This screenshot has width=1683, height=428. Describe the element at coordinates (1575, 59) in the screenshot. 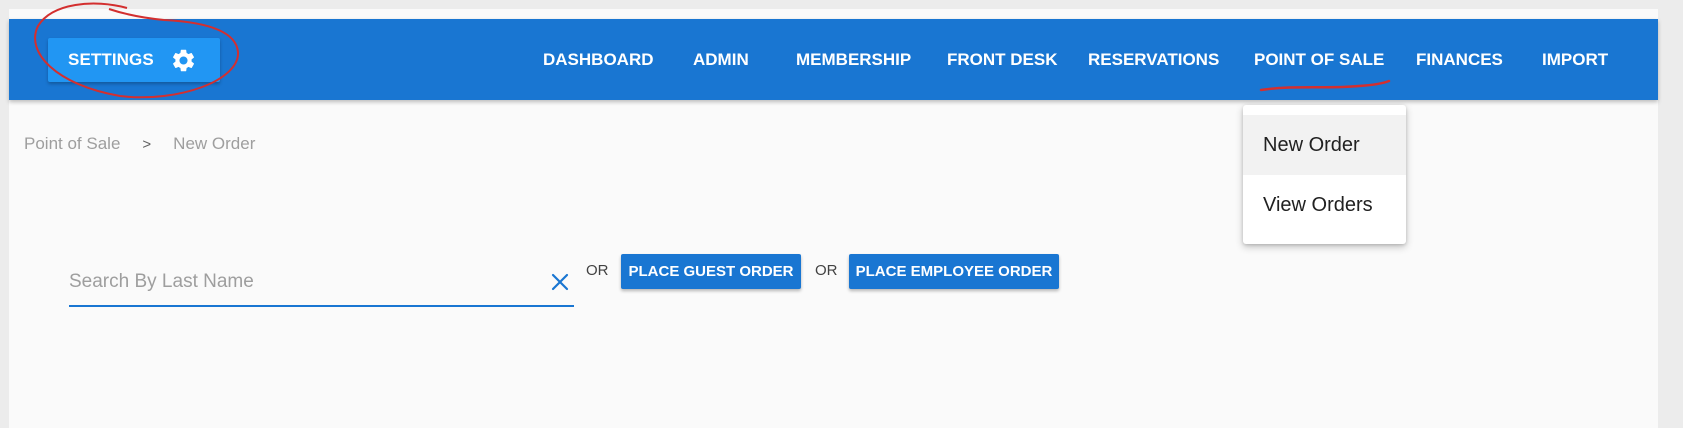

I see `nav-item-import: IMPORT` at that location.